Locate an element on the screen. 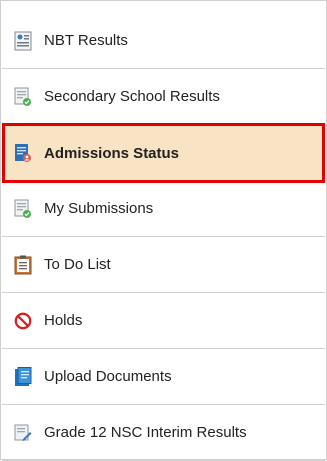 This screenshot has width=327, height=461. upload-documents-icon is located at coordinates (23, 376).